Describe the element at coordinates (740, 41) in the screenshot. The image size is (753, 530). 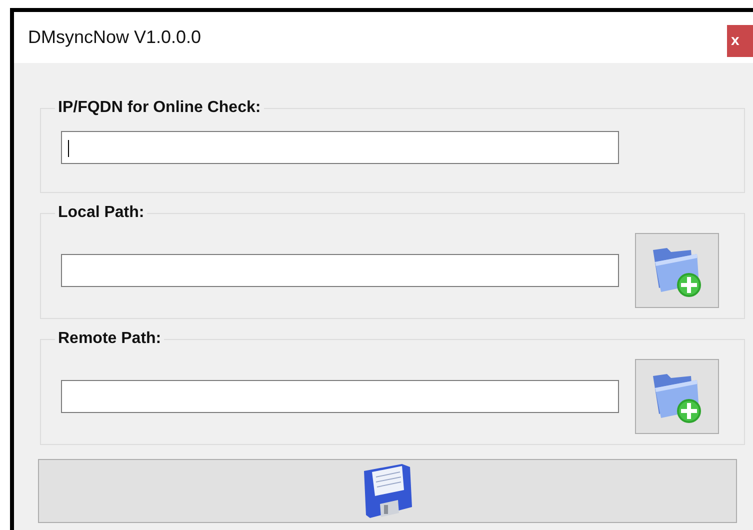
I see `close-button: x` at that location.